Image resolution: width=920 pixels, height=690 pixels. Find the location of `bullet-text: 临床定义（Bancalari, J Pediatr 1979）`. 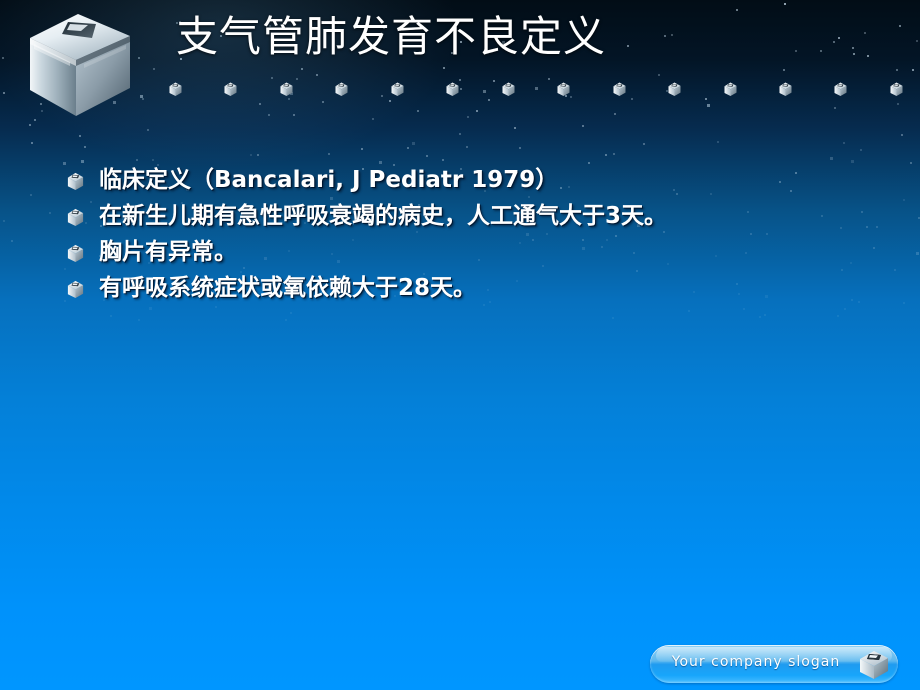

bullet-text: 临床定义（Bancalari, J Pediatr 1979） is located at coordinates (329, 180).